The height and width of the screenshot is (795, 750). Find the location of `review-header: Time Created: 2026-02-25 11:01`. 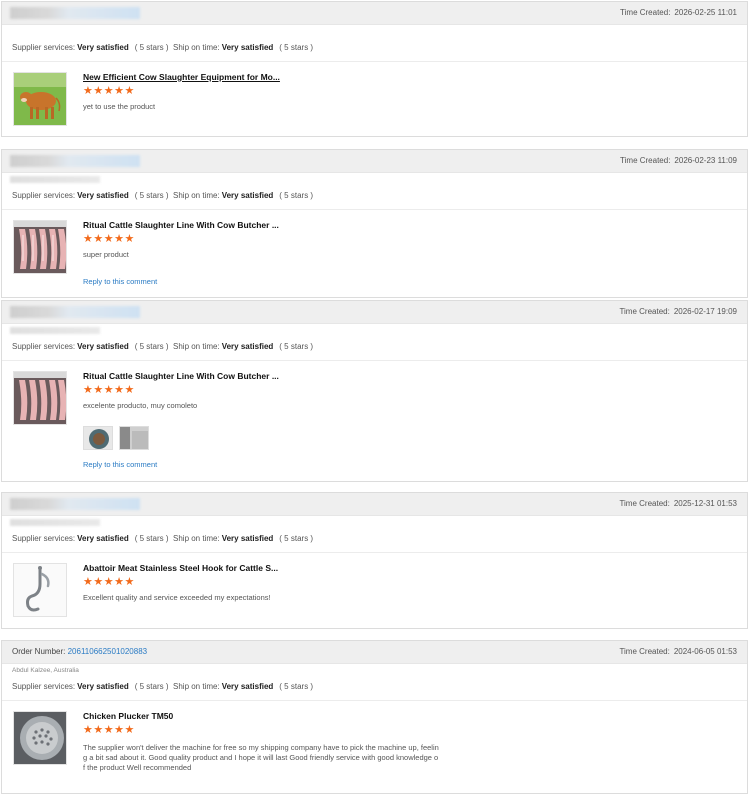

review-header: Time Created: 2026-02-25 11:01 is located at coordinates (374, 13).